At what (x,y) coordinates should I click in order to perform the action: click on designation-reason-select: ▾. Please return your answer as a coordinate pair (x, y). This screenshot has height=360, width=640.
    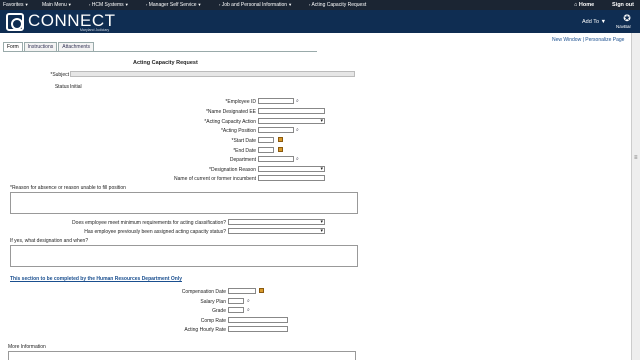
    Looking at the image, I should click on (291, 169).